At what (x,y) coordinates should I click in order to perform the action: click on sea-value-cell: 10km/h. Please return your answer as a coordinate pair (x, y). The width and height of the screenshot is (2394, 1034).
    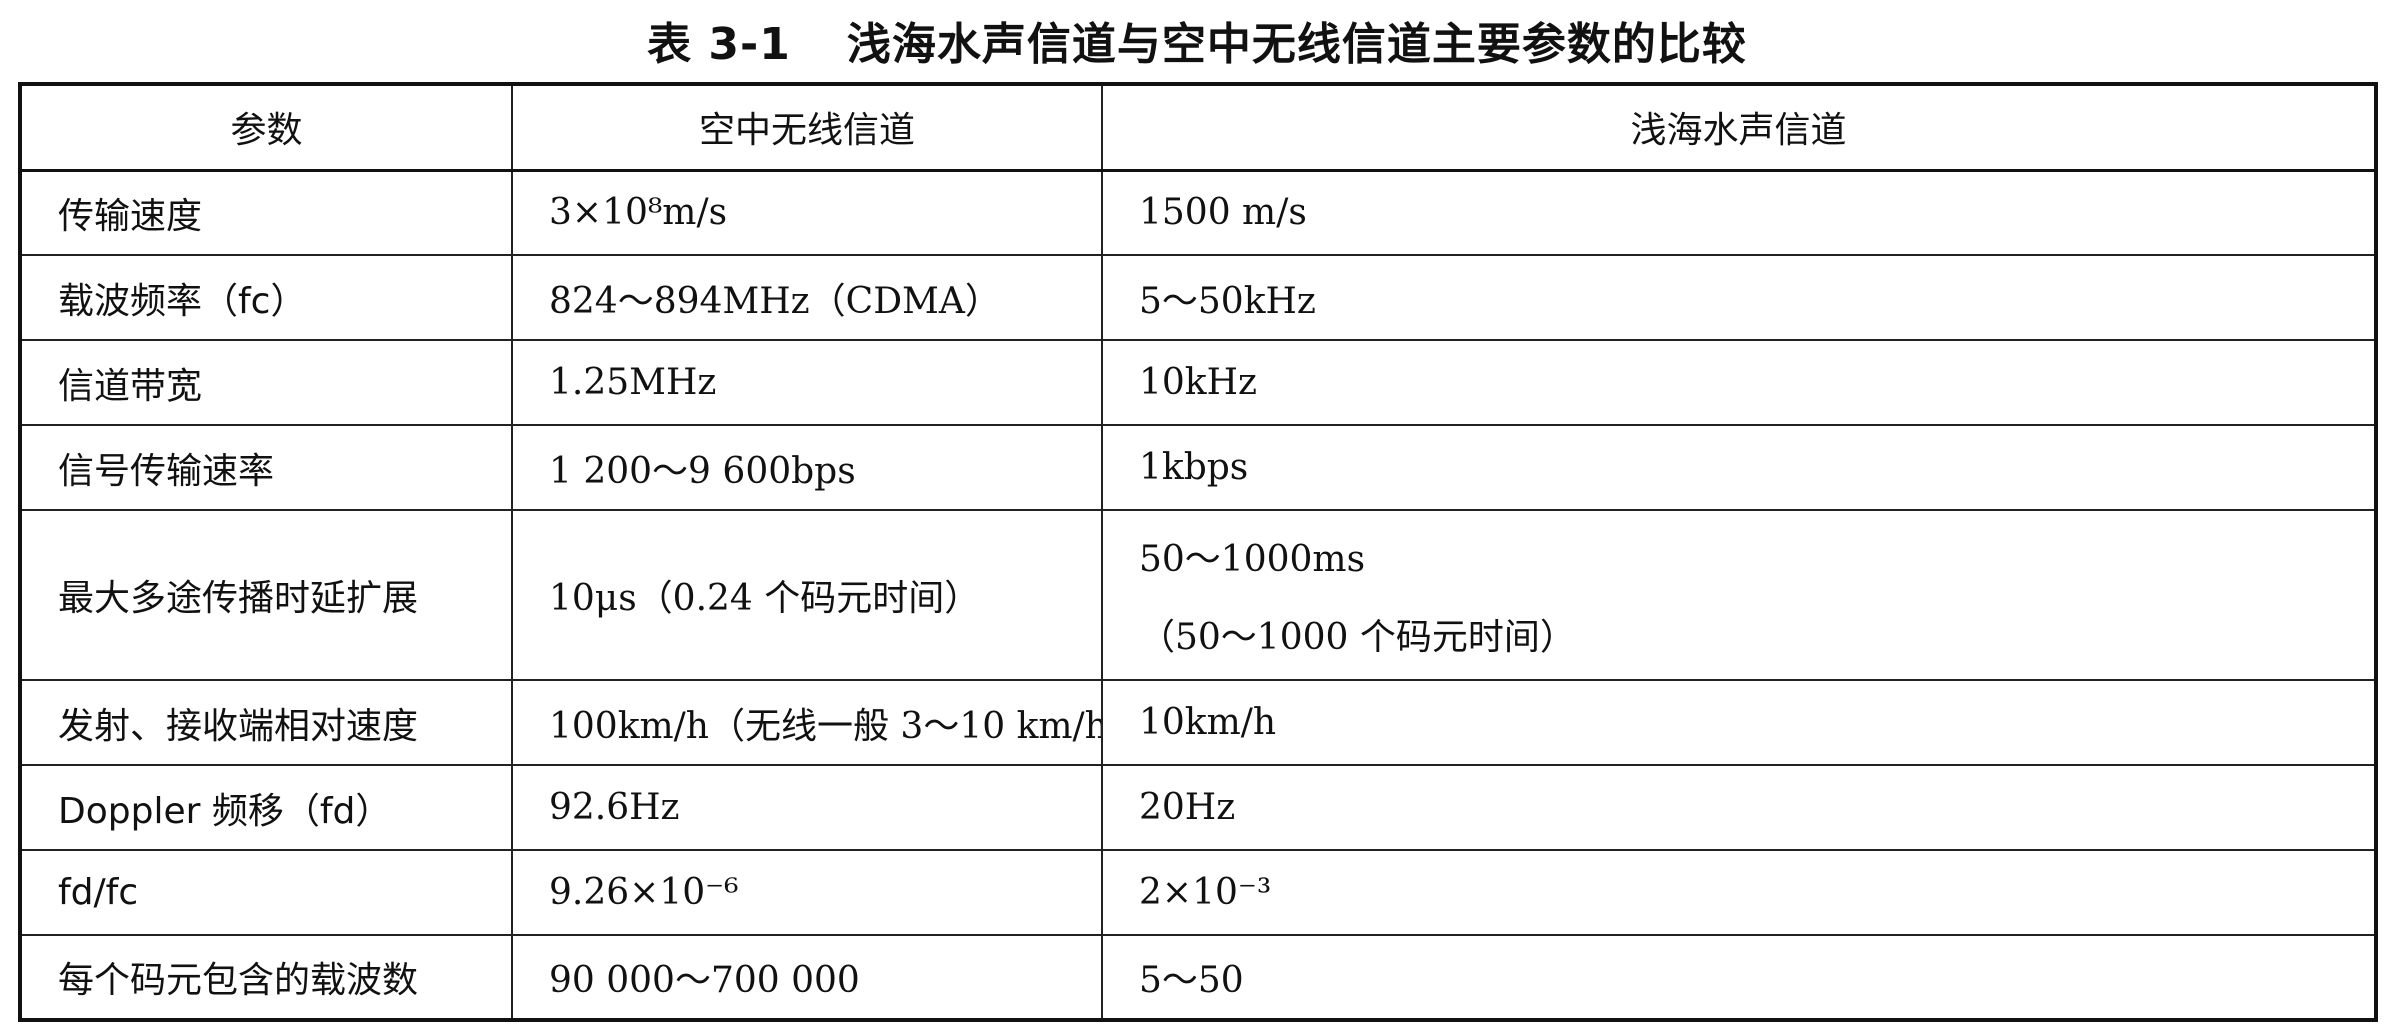
    Looking at the image, I should click on (1739, 722).